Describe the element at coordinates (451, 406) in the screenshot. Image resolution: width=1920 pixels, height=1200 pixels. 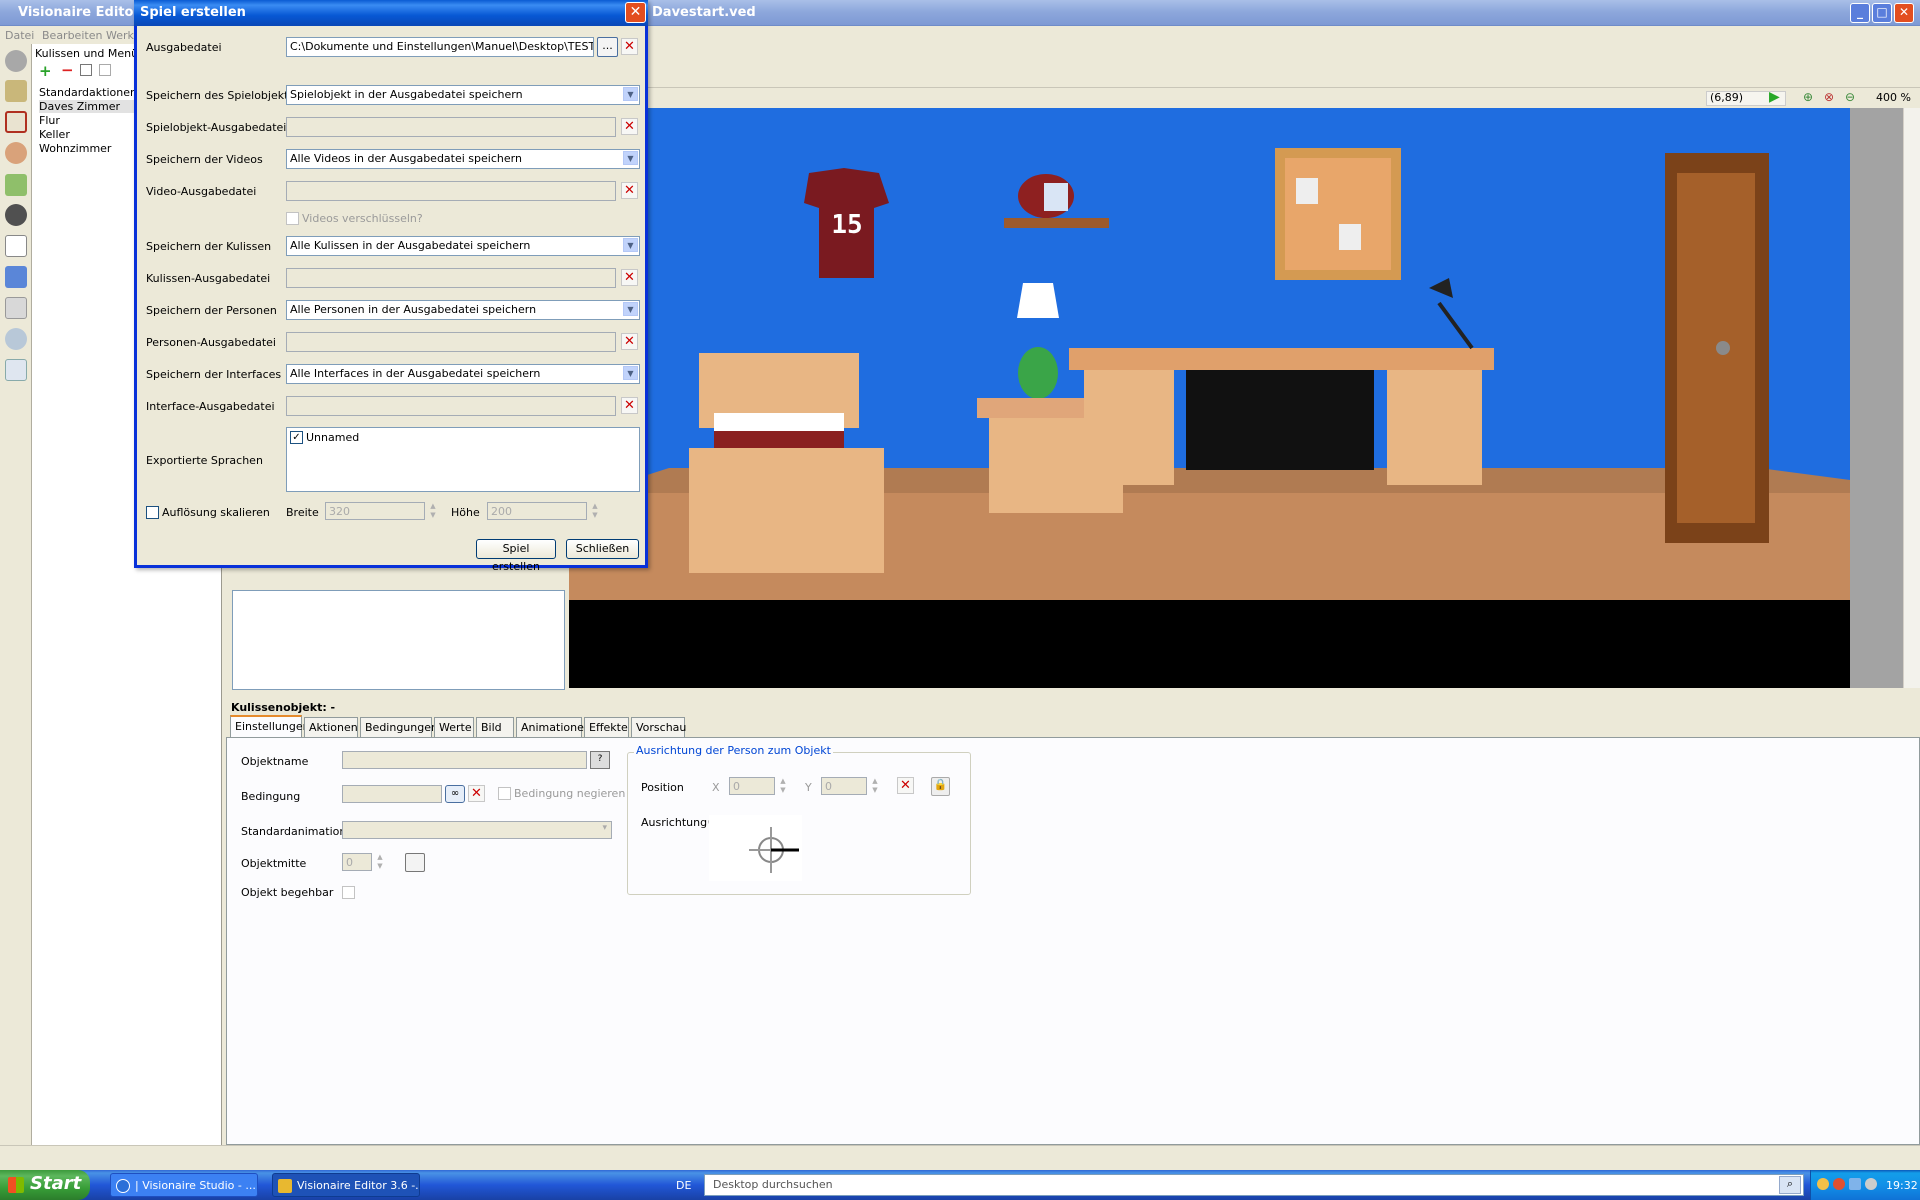
I see `interface-file-field` at that location.